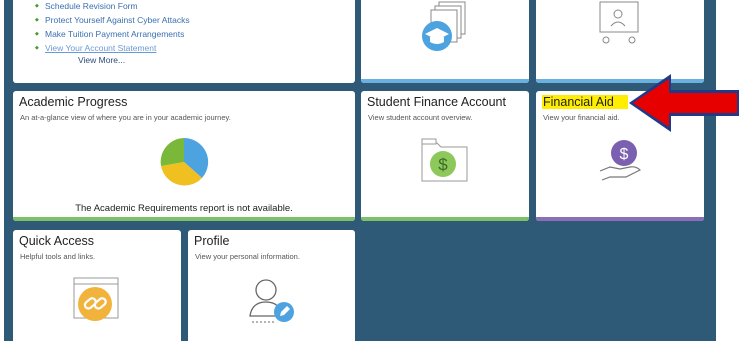  What do you see at coordinates (112, 6) in the screenshot?
I see `link-schedule-revision: Schedule Revision Form` at bounding box center [112, 6].